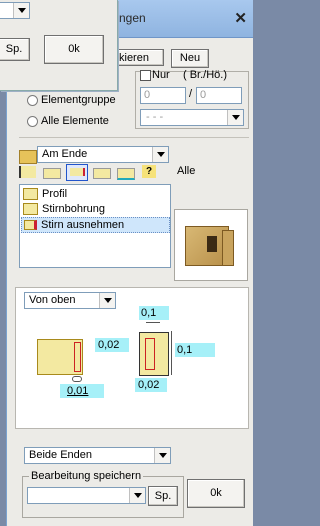 The height and width of the screenshot is (526, 320). I want to click on neu-button: Neu, so click(190, 58).